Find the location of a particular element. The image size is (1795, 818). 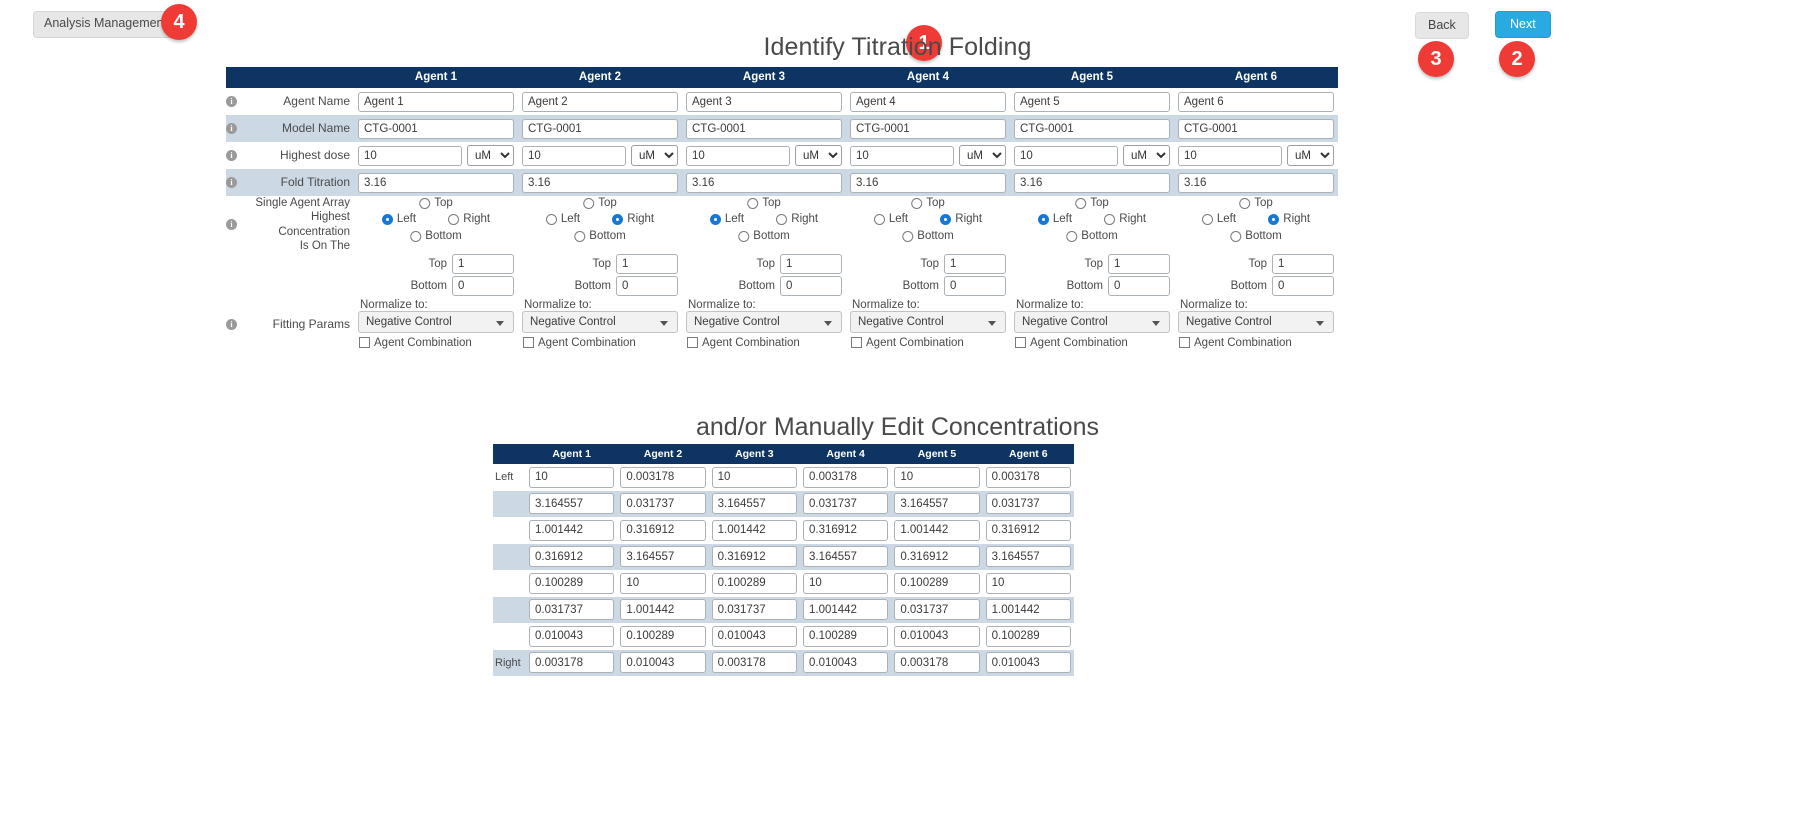

agent-combination-row-4: Agent Combination is located at coordinates (928, 343).